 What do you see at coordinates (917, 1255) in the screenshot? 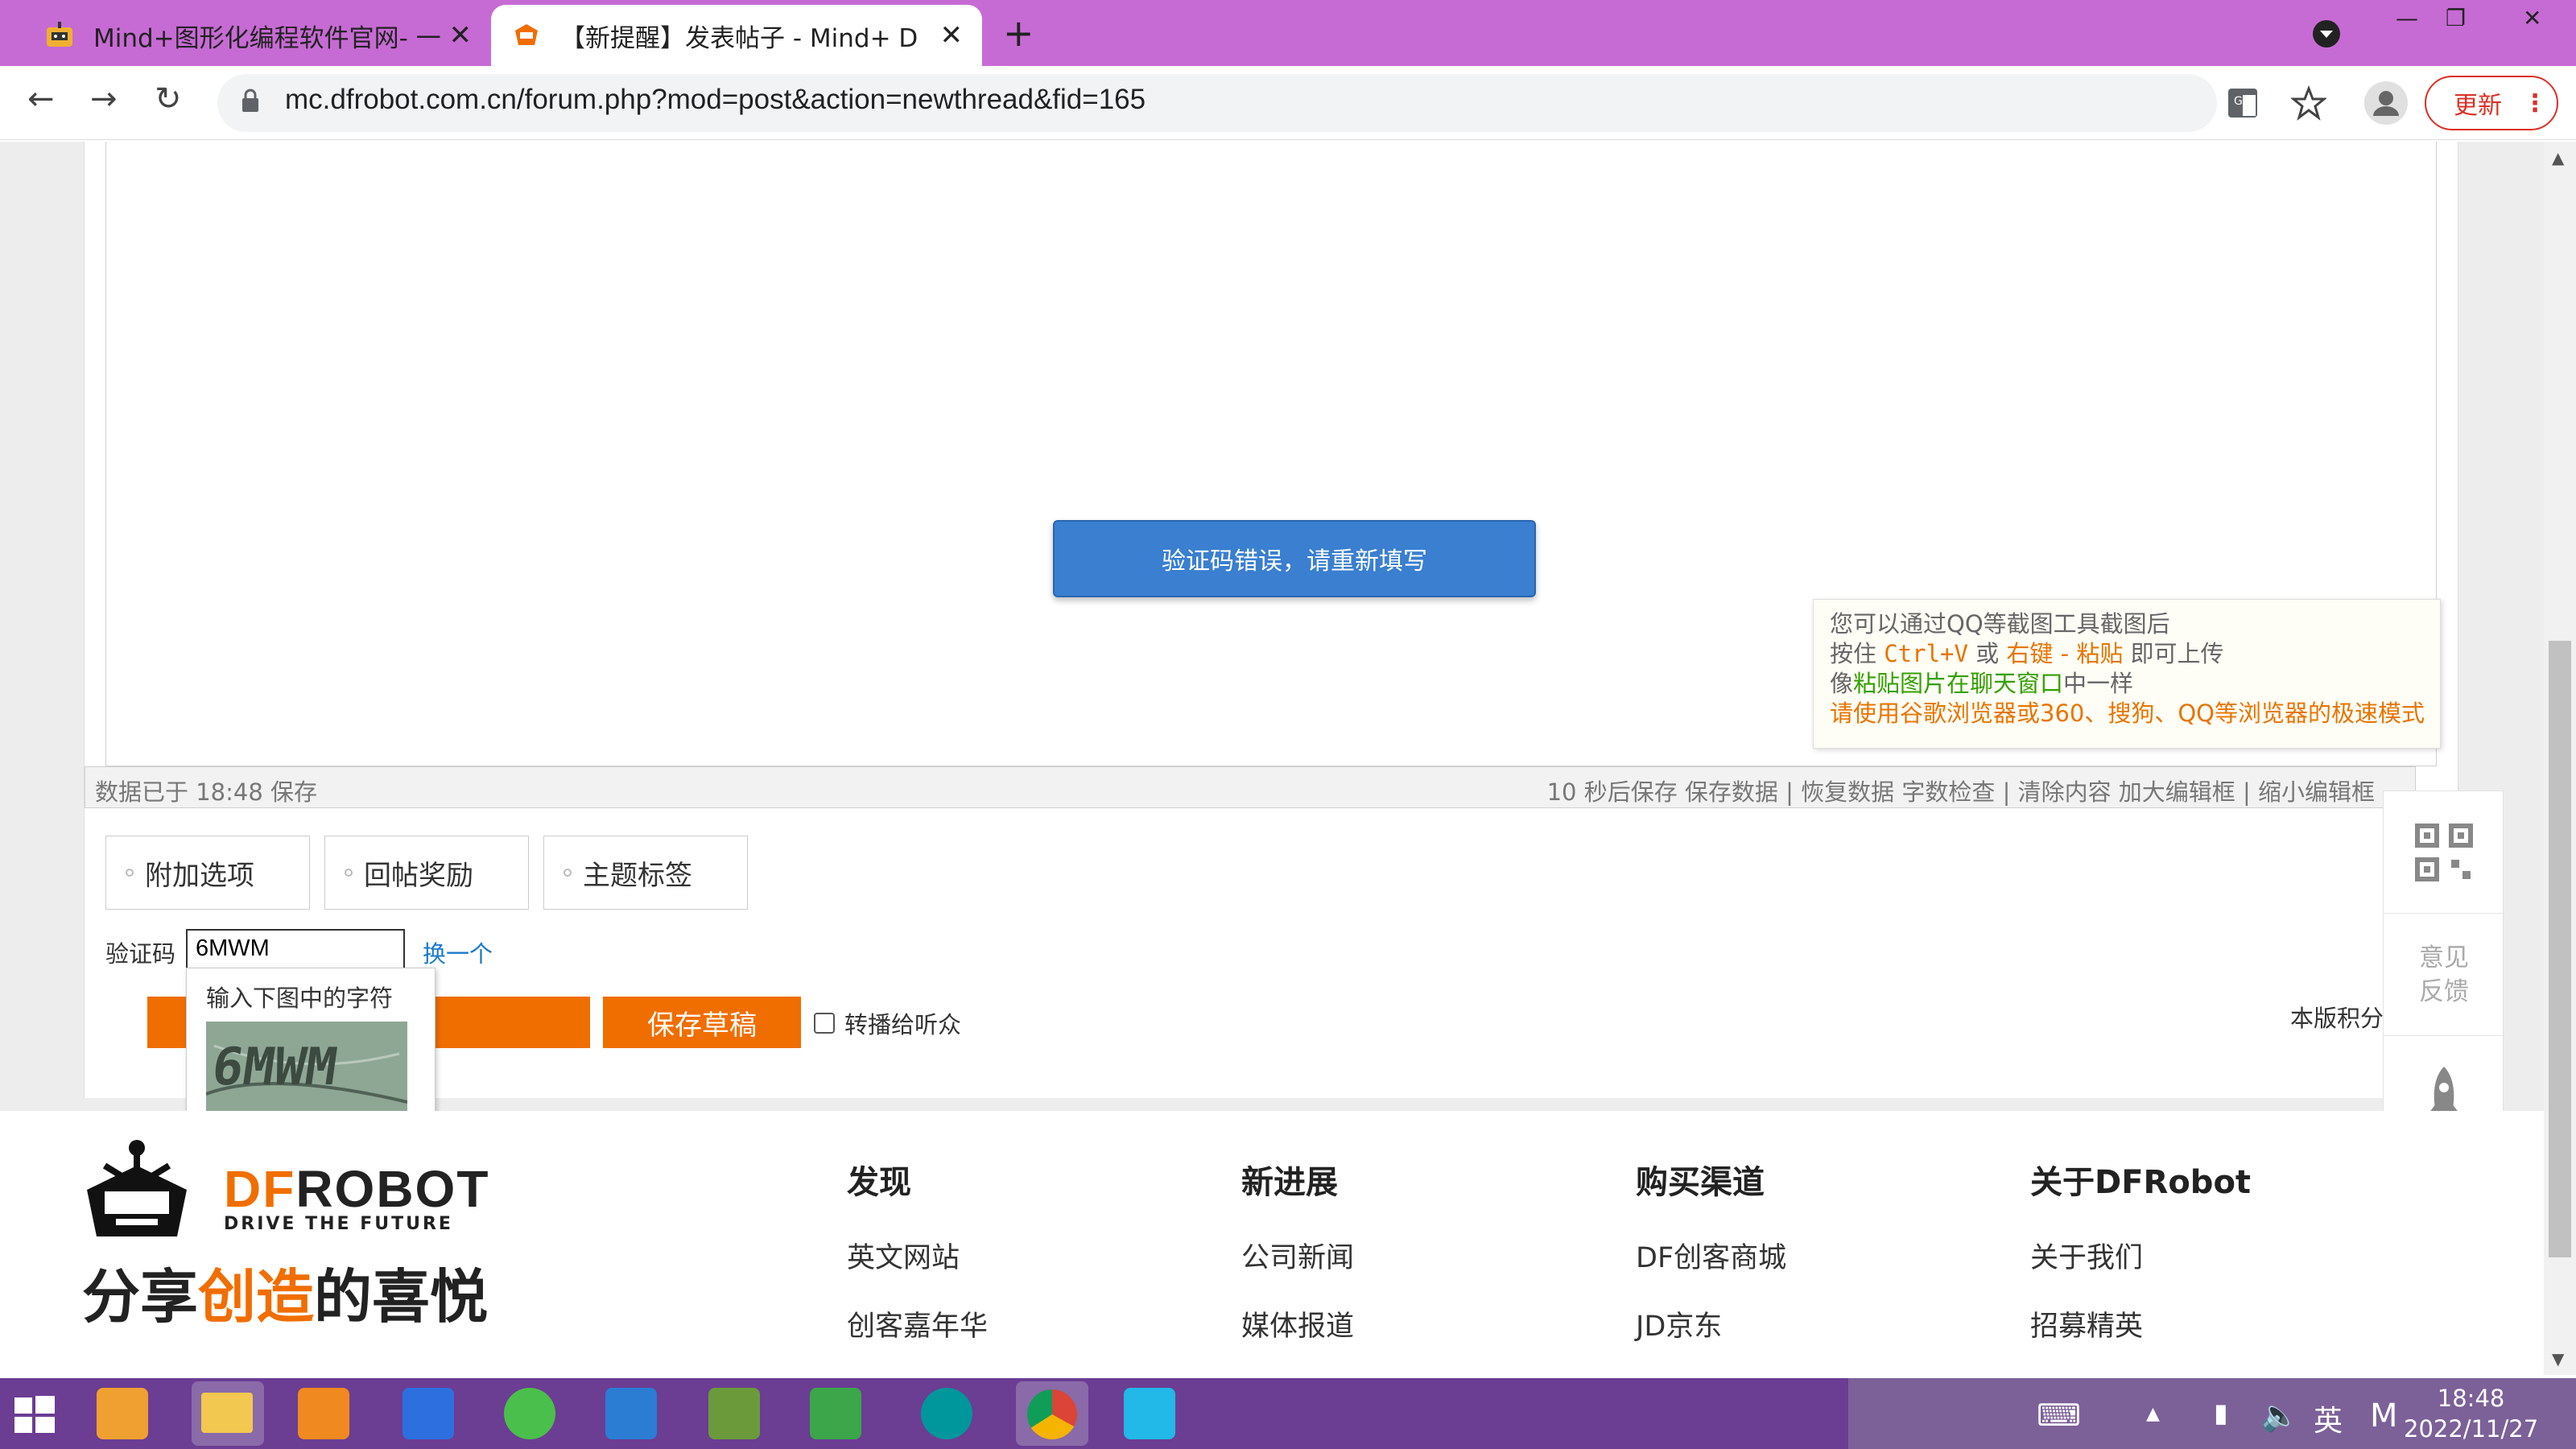
I see `footer-link: 英文网站` at bounding box center [917, 1255].